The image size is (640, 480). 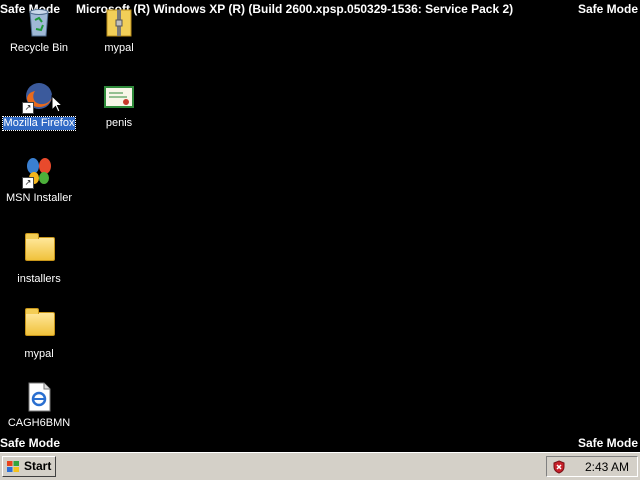 What do you see at coordinates (320, 466) in the screenshot?
I see `taskbar: Start 2:43 AM` at bounding box center [320, 466].